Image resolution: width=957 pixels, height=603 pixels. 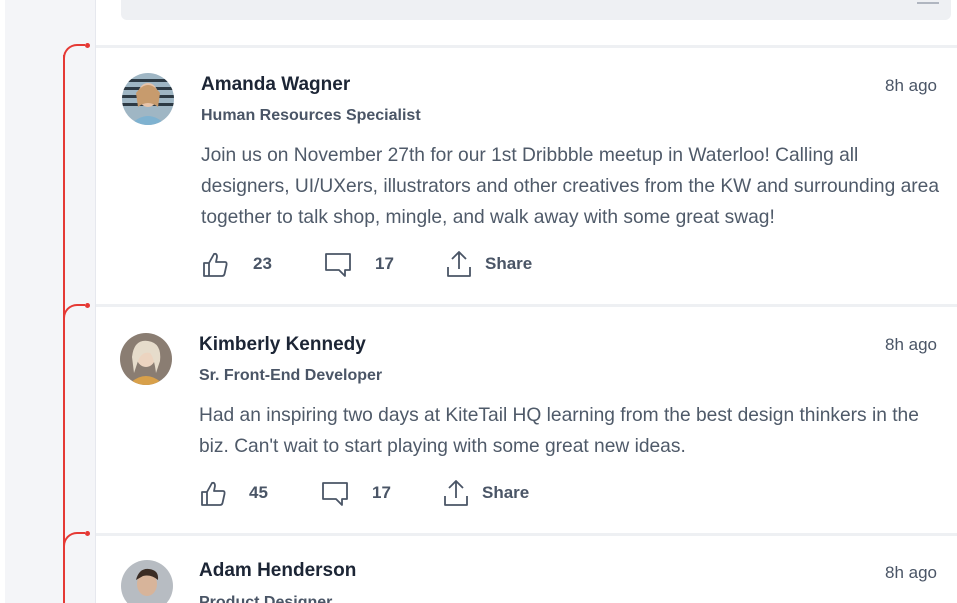 What do you see at coordinates (401, 264) in the screenshot?
I see `post-actions: 23 17 Share` at bounding box center [401, 264].